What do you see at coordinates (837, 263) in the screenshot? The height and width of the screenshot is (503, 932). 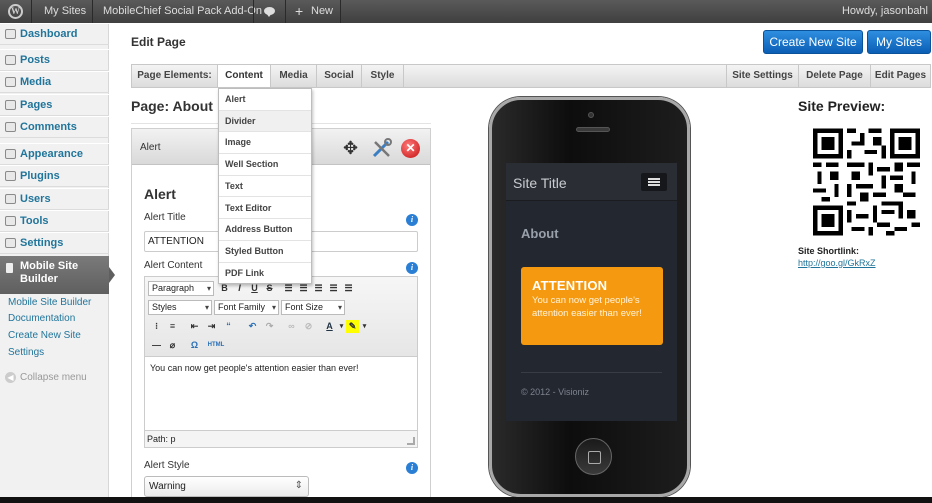 I see `site-shortlink: http://goo.gl/GkRxZ` at bounding box center [837, 263].